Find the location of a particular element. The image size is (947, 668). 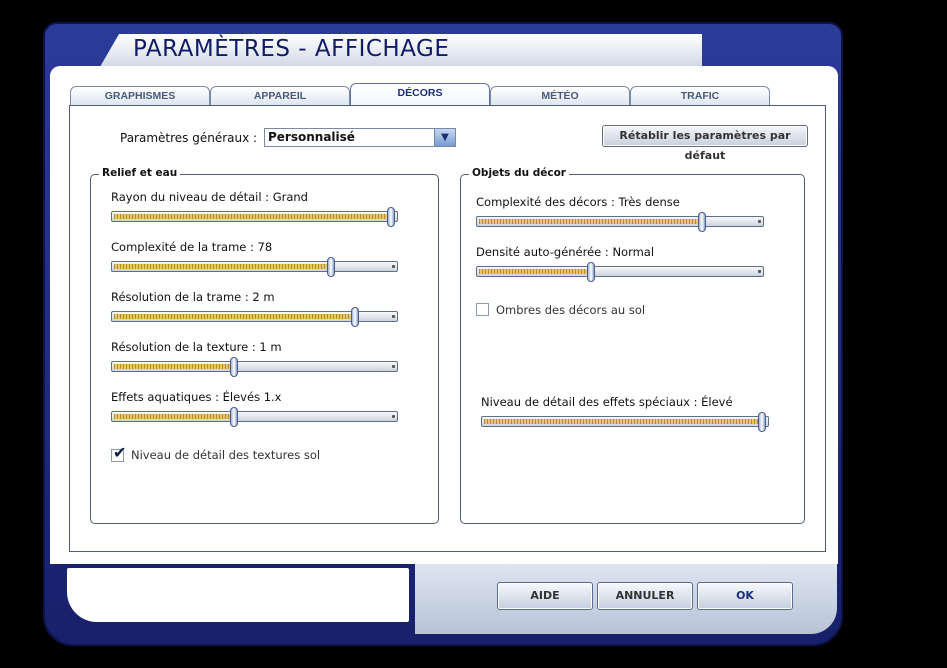

slider-label-mesh-resolution: Résolution de la trame : 2 m is located at coordinates (193, 297).